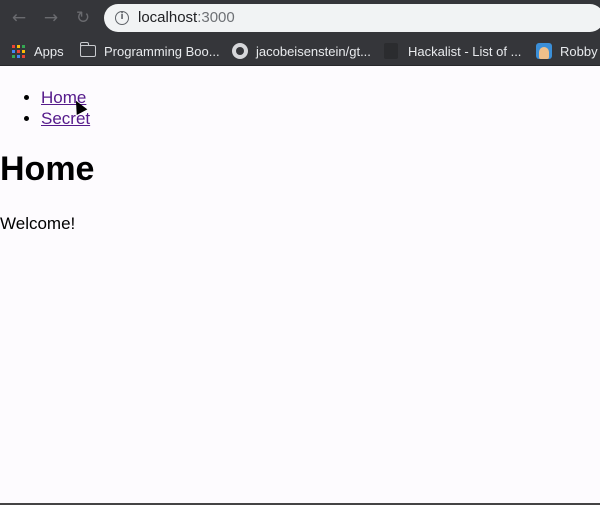  I want to click on url-text: localhost:3000, so click(186, 18).